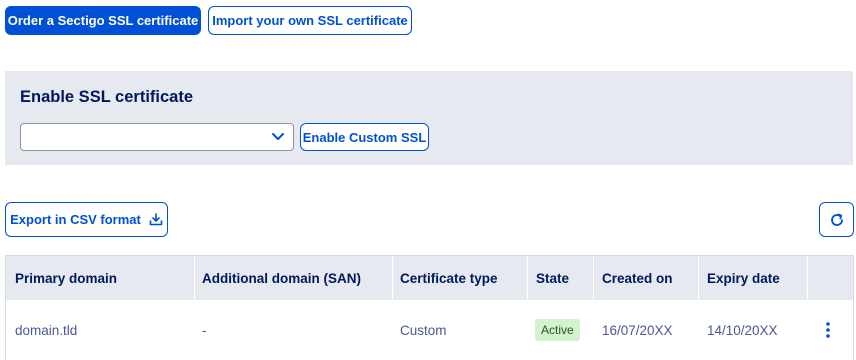 This screenshot has height=360, width=856. I want to click on order-sectigo-ssl-button: Order a Sectigo SSL certificate, so click(103, 20).